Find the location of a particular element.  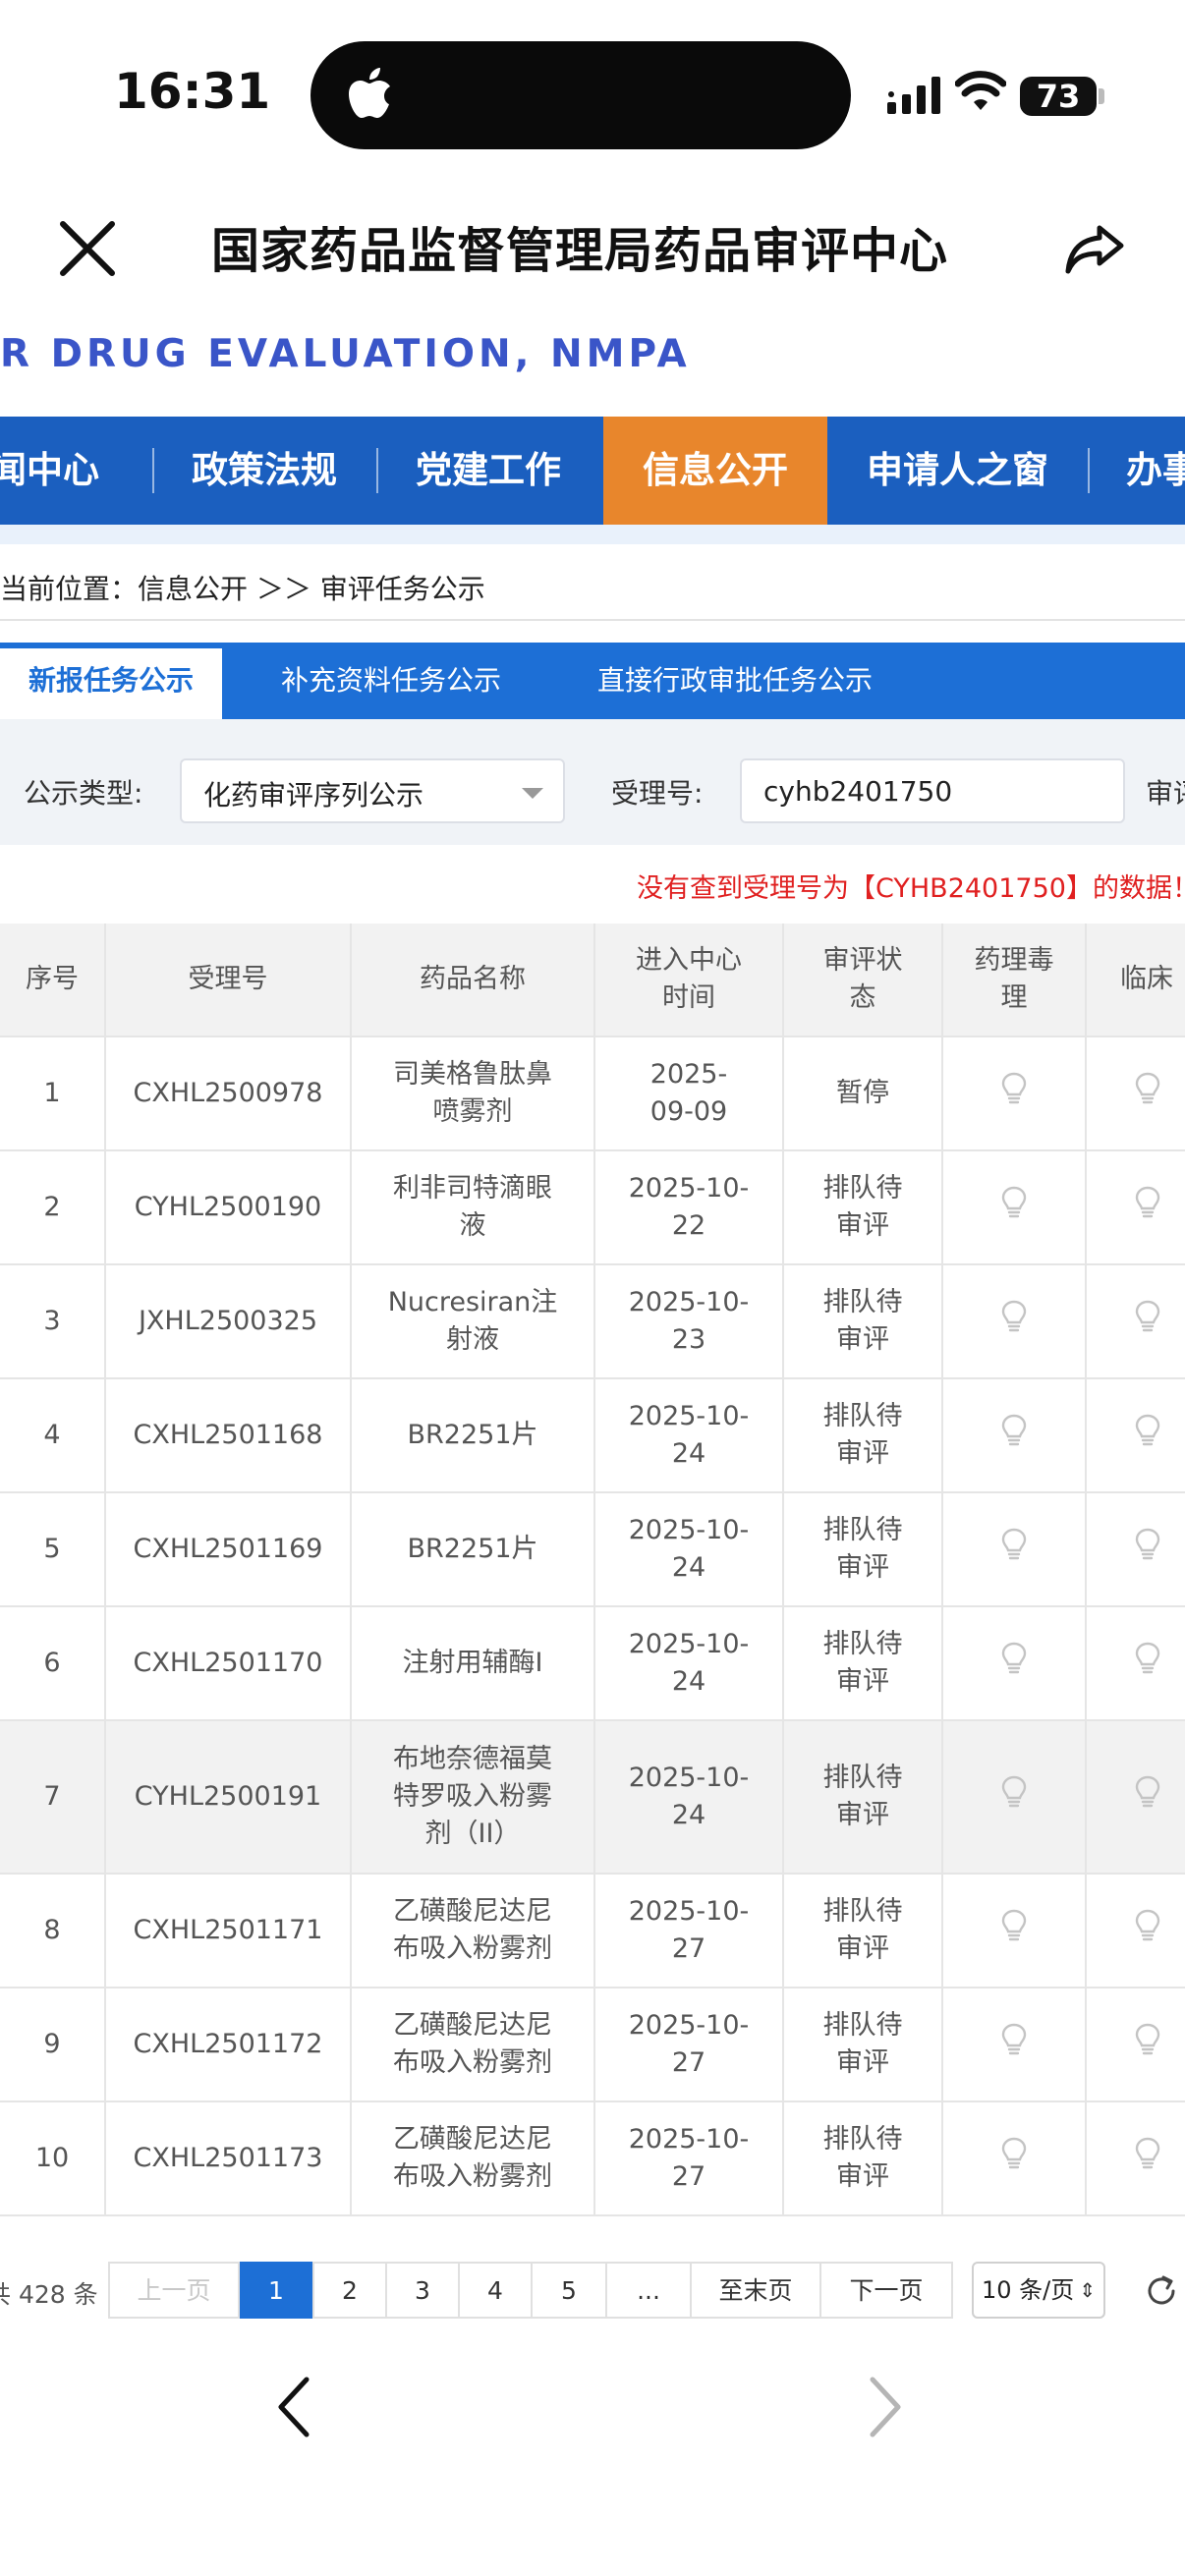

accept-no-input is located at coordinates (933, 790).